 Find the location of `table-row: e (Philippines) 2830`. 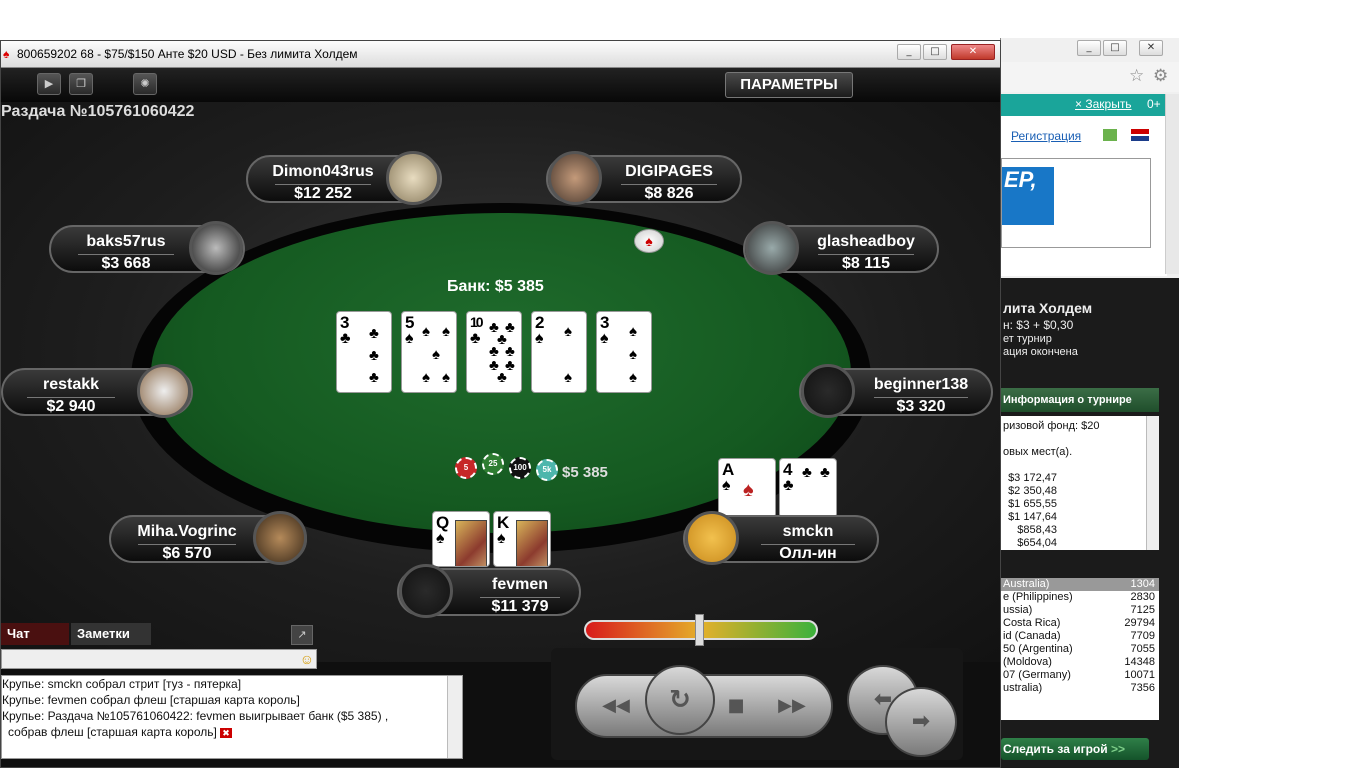

table-row: e (Philippines) 2830 is located at coordinates (1080, 597).